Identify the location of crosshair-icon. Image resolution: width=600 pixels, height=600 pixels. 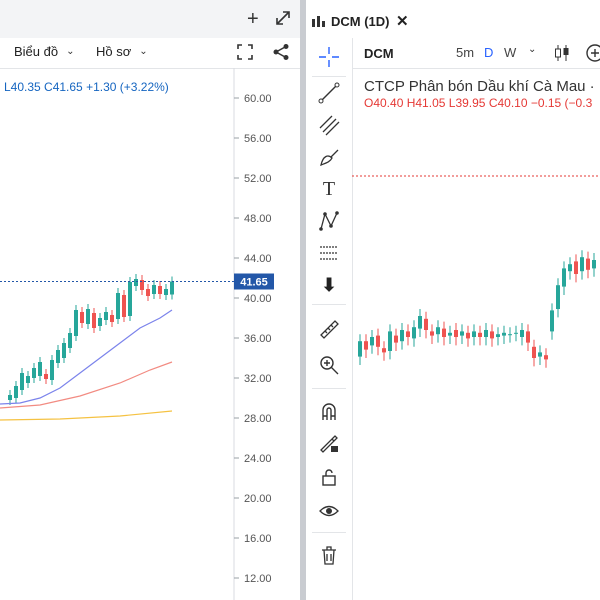
(329, 57).